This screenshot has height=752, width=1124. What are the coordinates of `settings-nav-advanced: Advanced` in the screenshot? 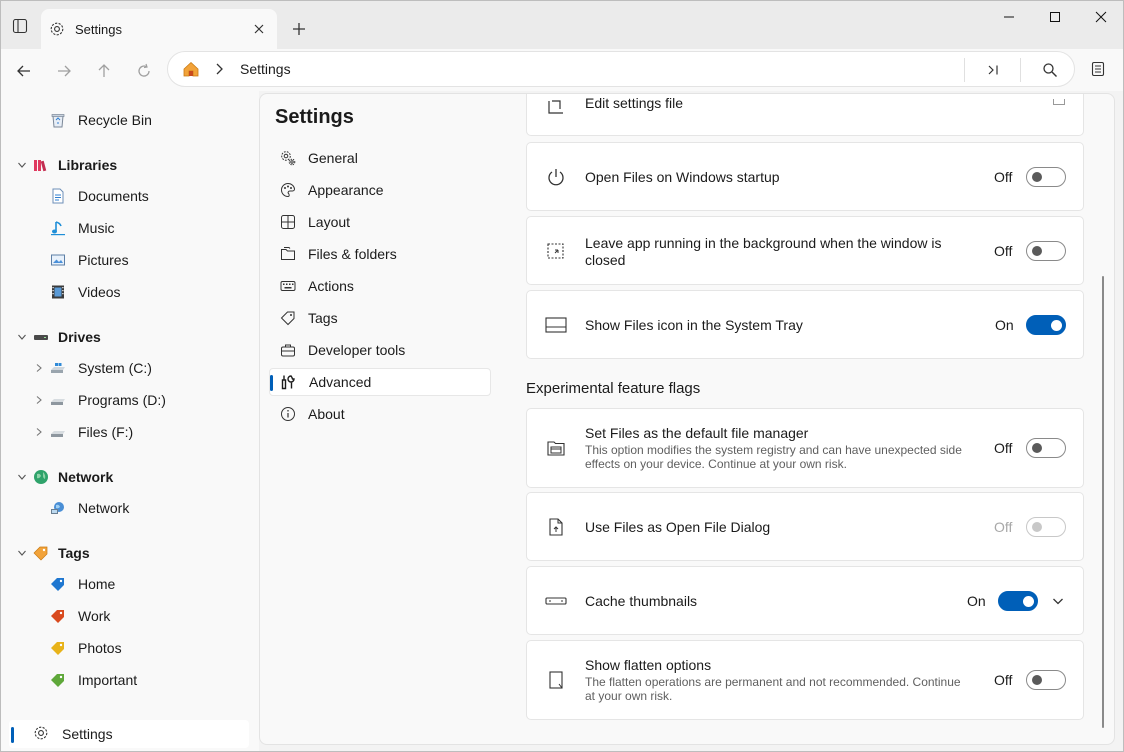 It's located at (380, 382).